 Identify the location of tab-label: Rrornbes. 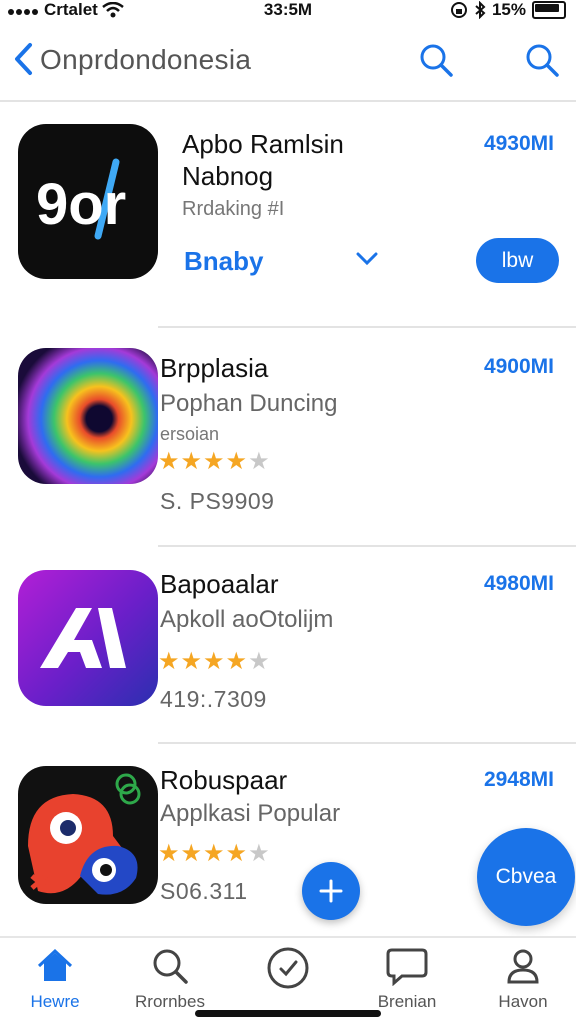
(170, 1001).